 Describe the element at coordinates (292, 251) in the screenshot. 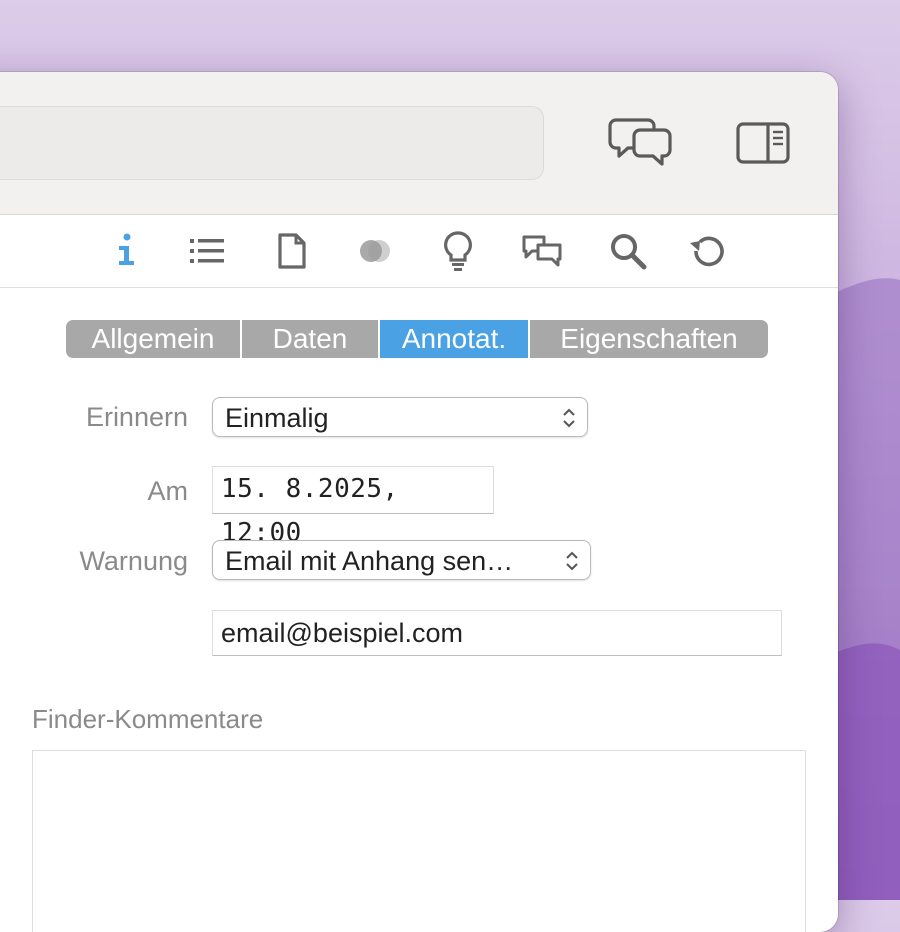

I see `document-icon` at that location.